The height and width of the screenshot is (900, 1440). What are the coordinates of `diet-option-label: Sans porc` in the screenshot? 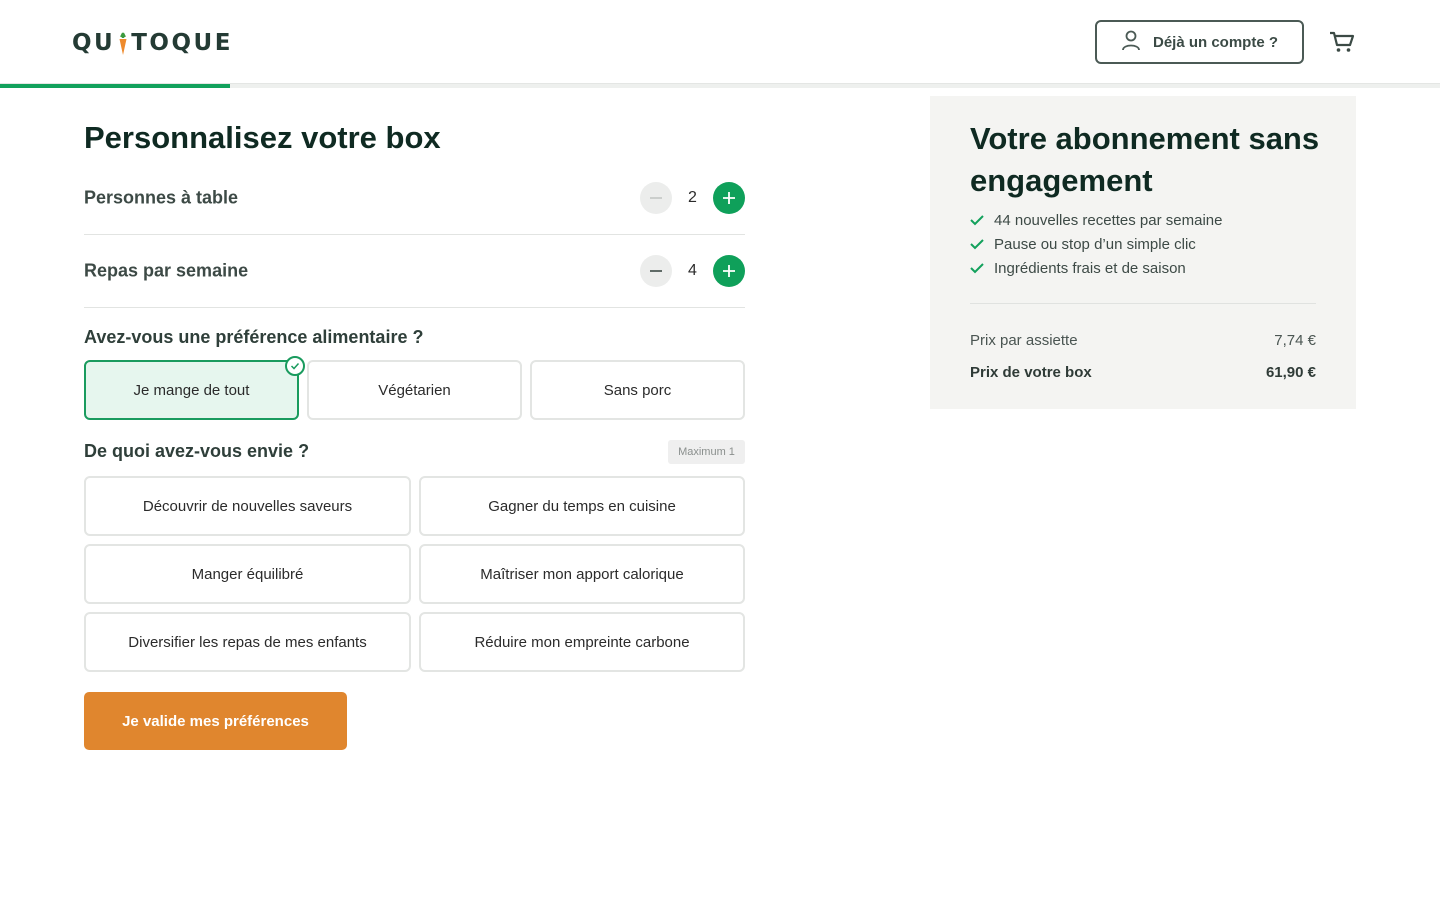 It's located at (637, 390).